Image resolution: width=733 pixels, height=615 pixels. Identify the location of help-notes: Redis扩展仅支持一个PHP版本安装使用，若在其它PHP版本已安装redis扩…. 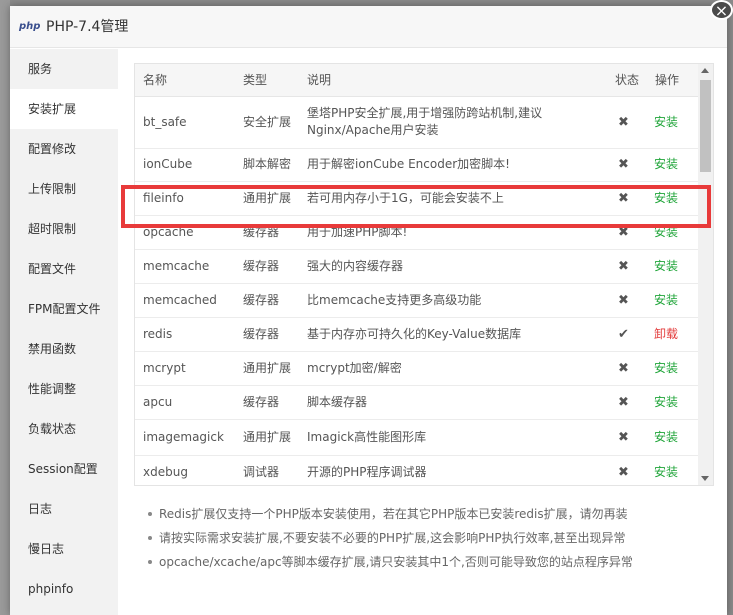
(428, 542).